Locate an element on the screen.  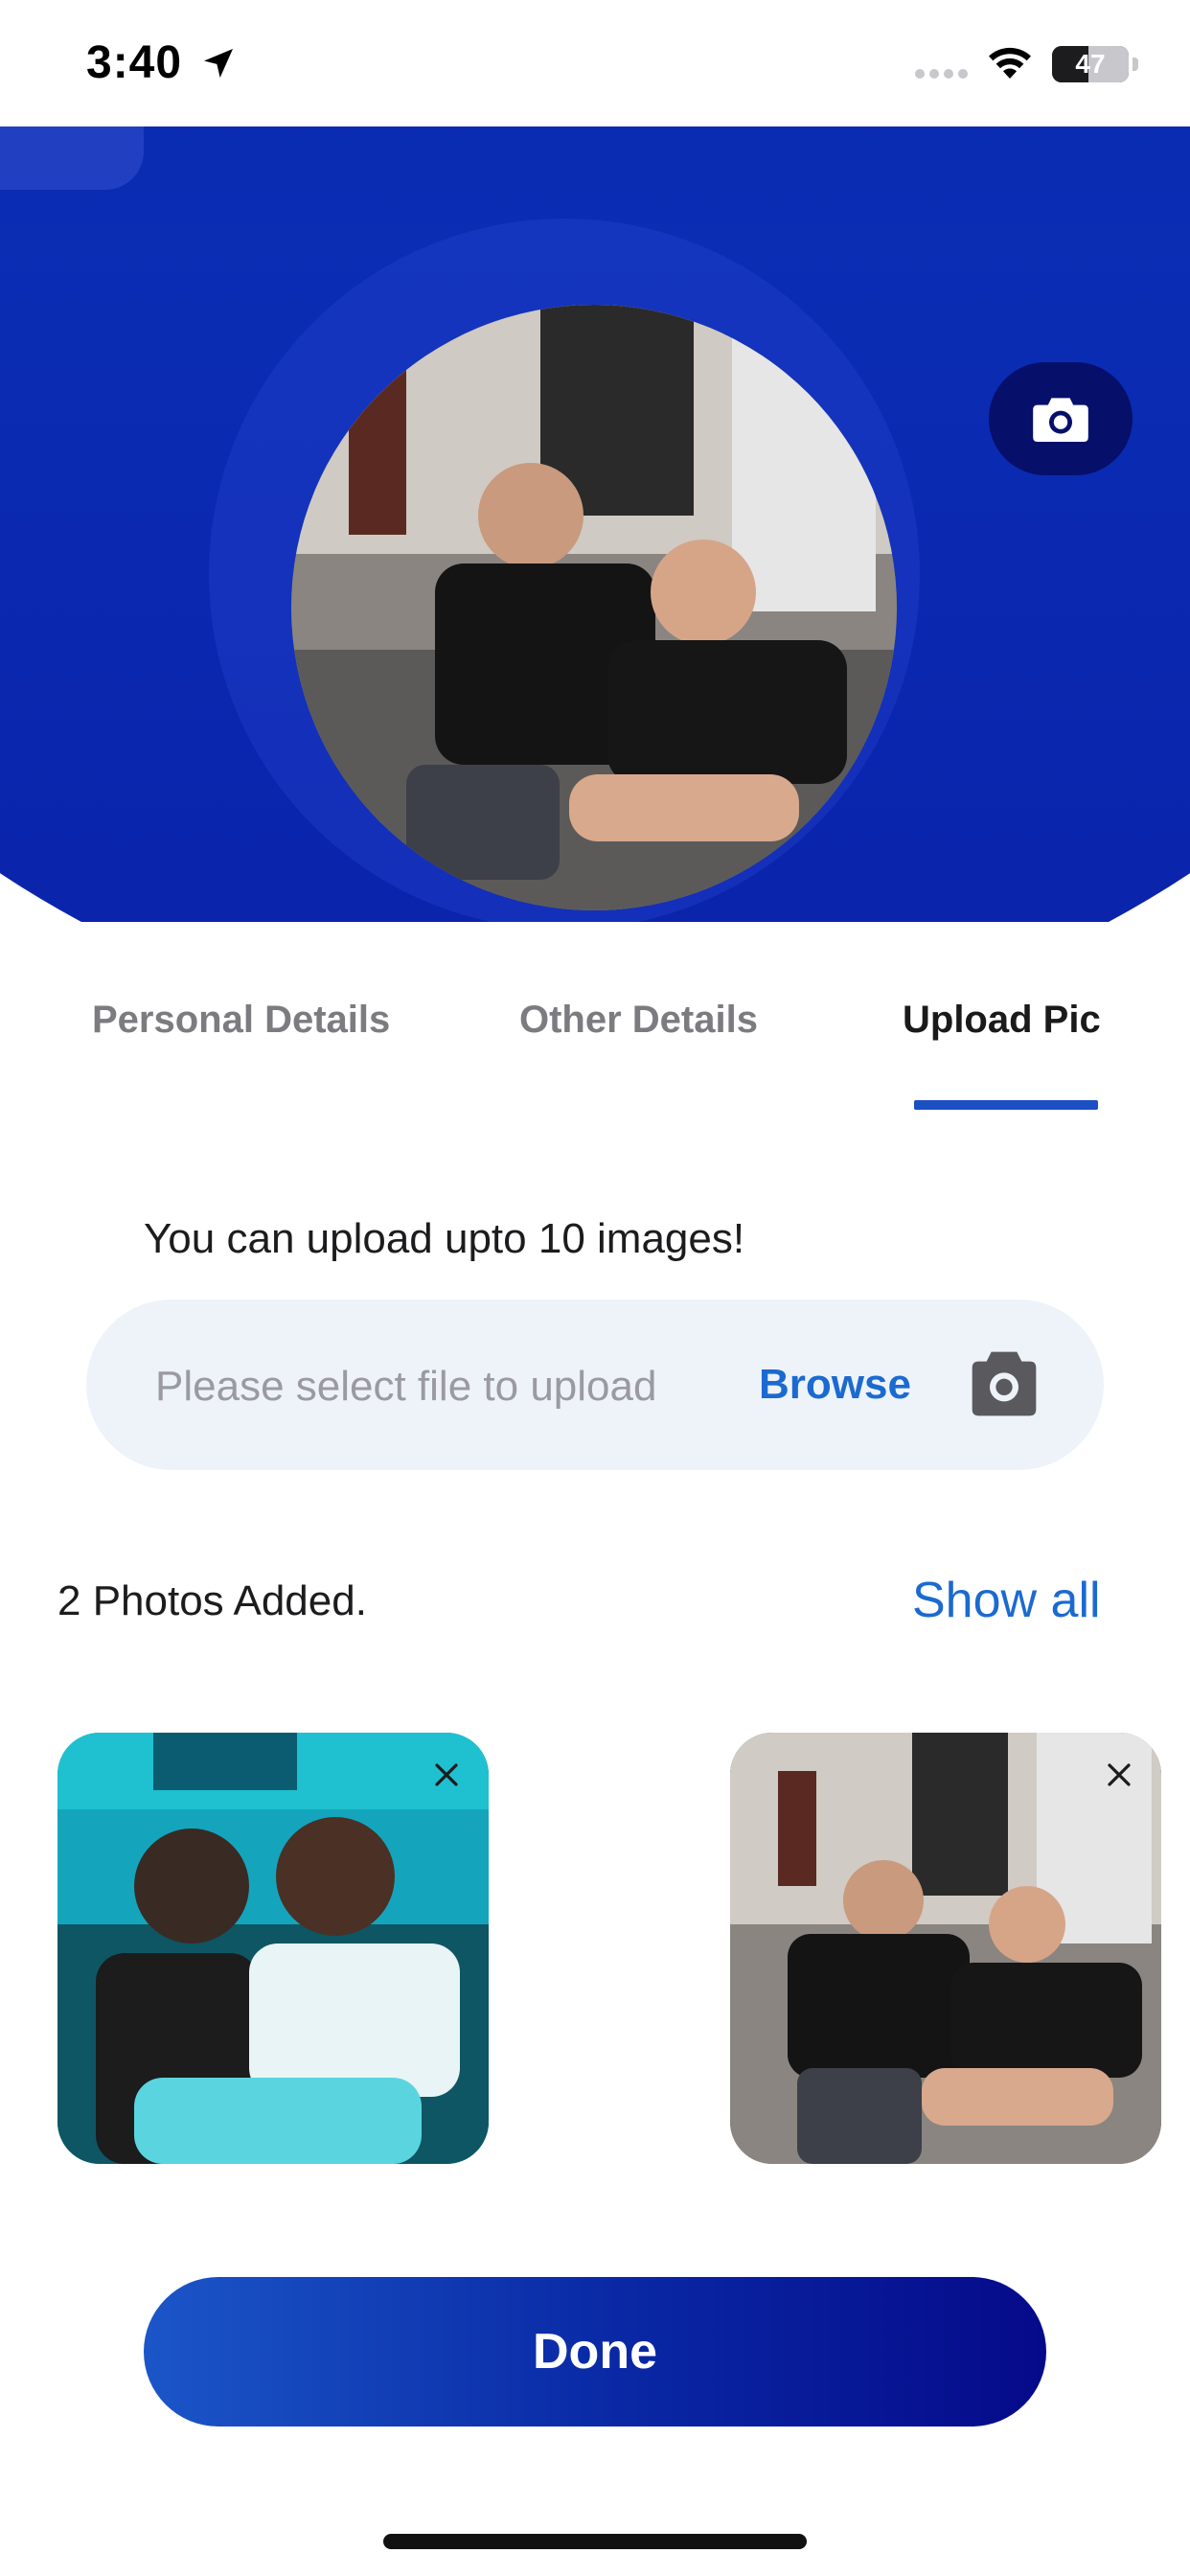
tab-upload-pic: Upload Pic is located at coordinates (1002, 1020).